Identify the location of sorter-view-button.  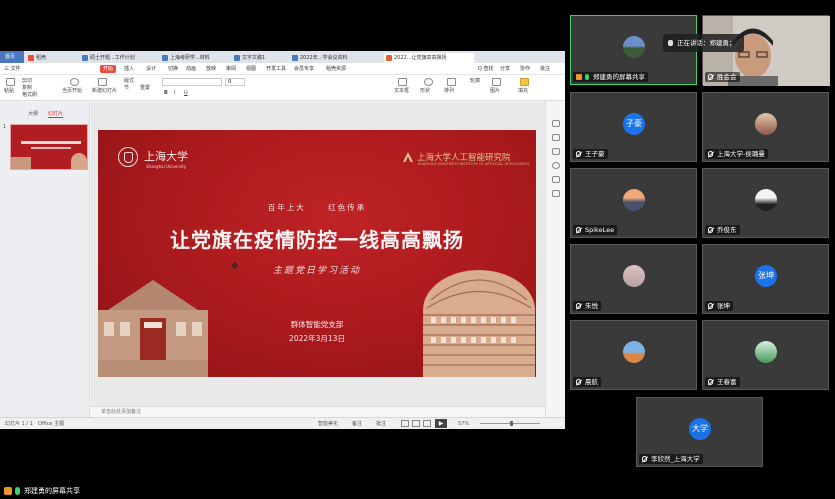
(416, 423).